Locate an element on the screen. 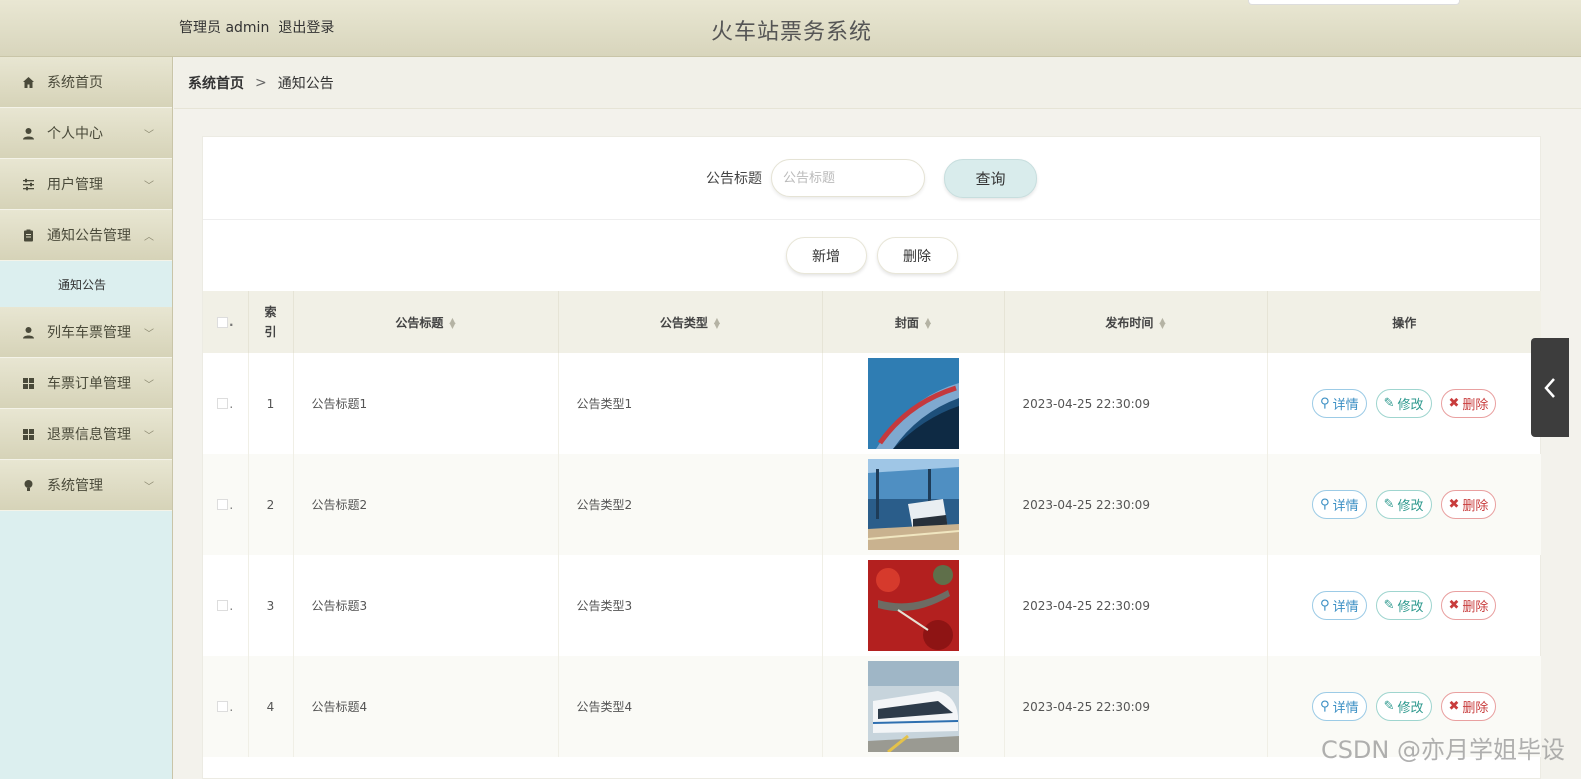 The width and height of the screenshot is (1581, 779). sidebar-item-home: 系统首页 is located at coordinates (86, 82).